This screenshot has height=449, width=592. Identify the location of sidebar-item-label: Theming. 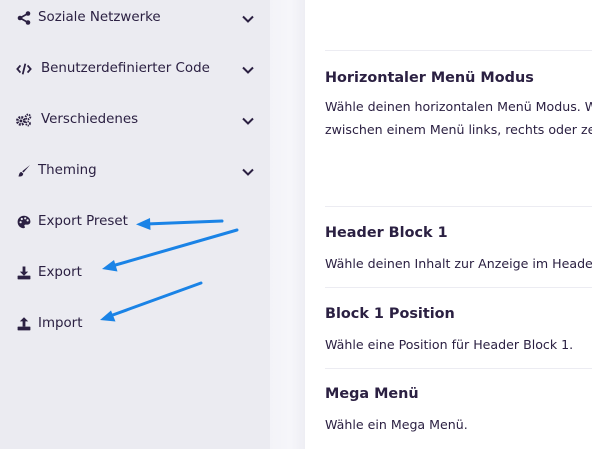
(67, 170).